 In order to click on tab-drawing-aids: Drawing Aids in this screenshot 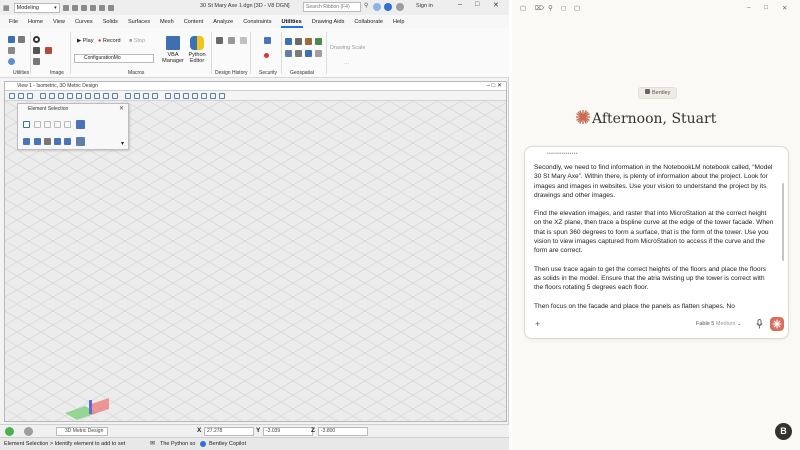, I will do `click(328, 22)`.